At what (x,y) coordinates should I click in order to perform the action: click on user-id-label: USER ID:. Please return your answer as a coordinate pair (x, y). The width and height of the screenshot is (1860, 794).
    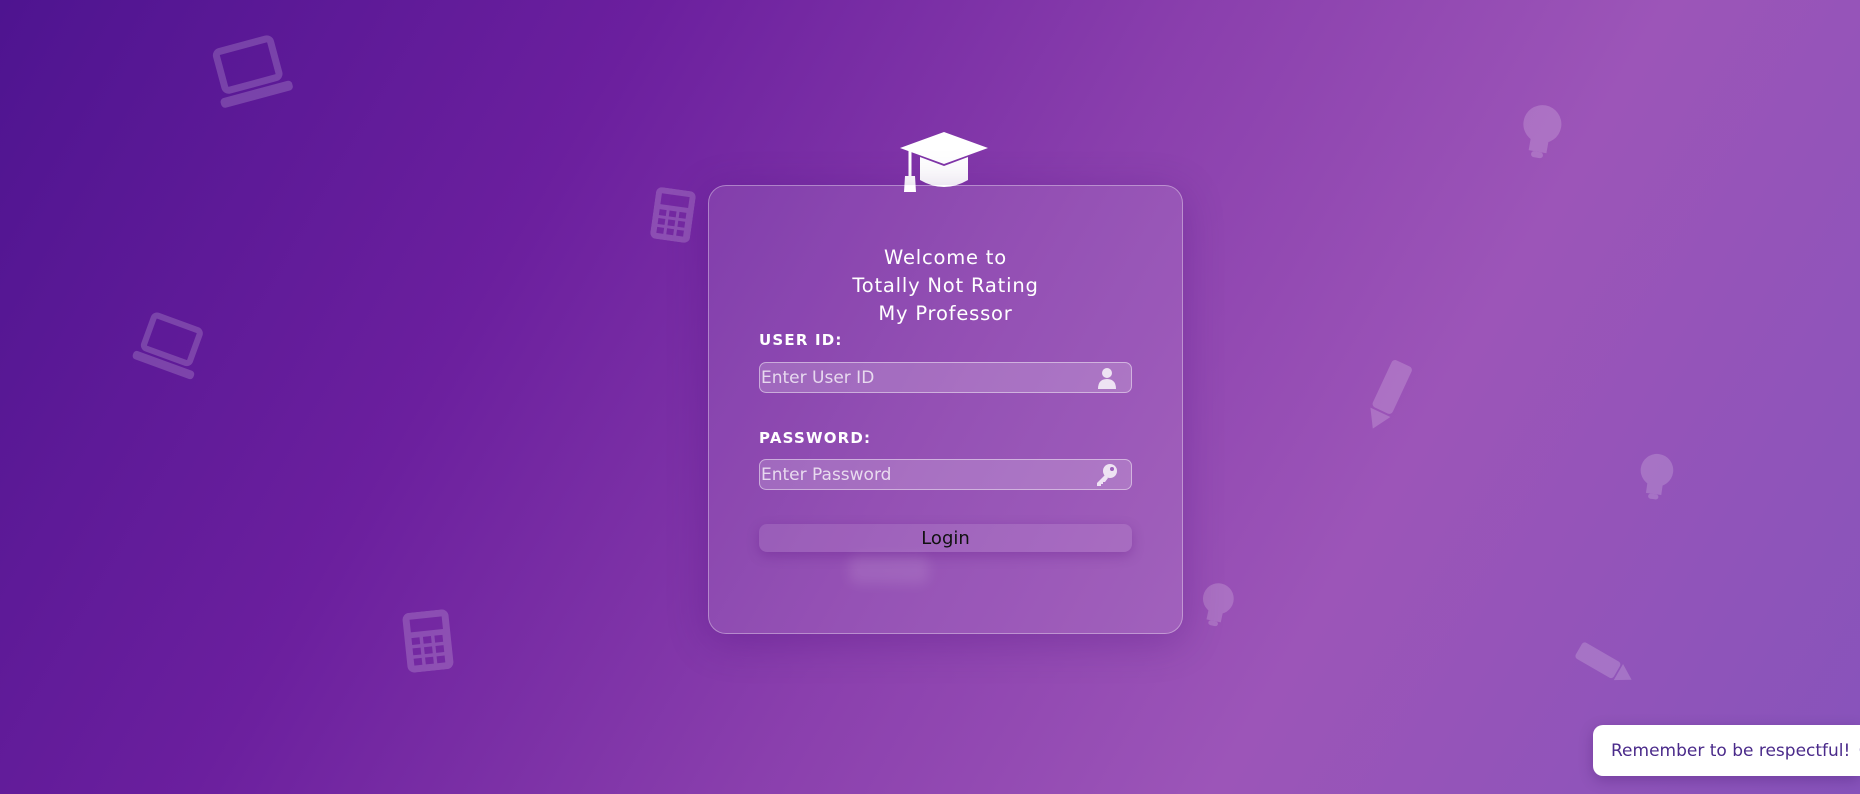
    Looking at the image, I should click on (801, 340).